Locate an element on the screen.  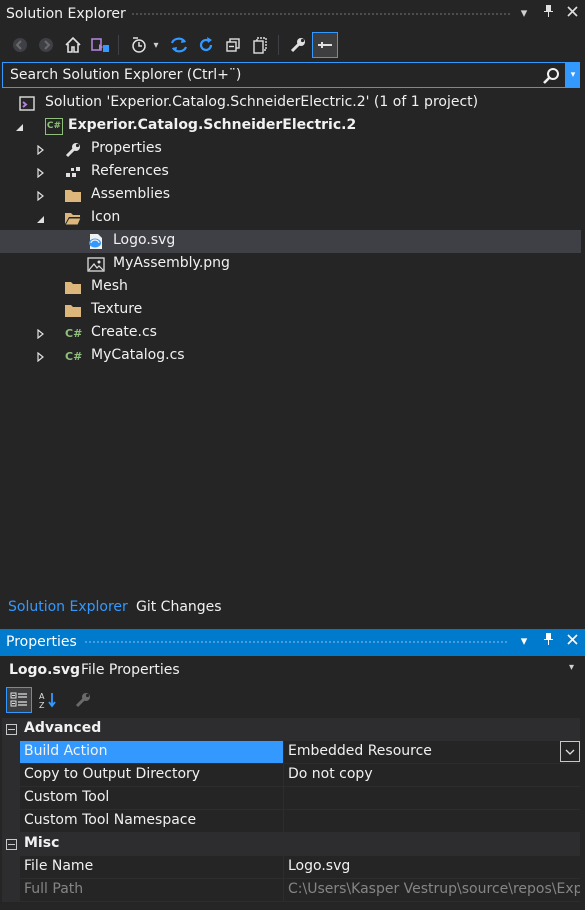
solution-explorer-toolbar: ▾ is located at coordinates (292, 45).